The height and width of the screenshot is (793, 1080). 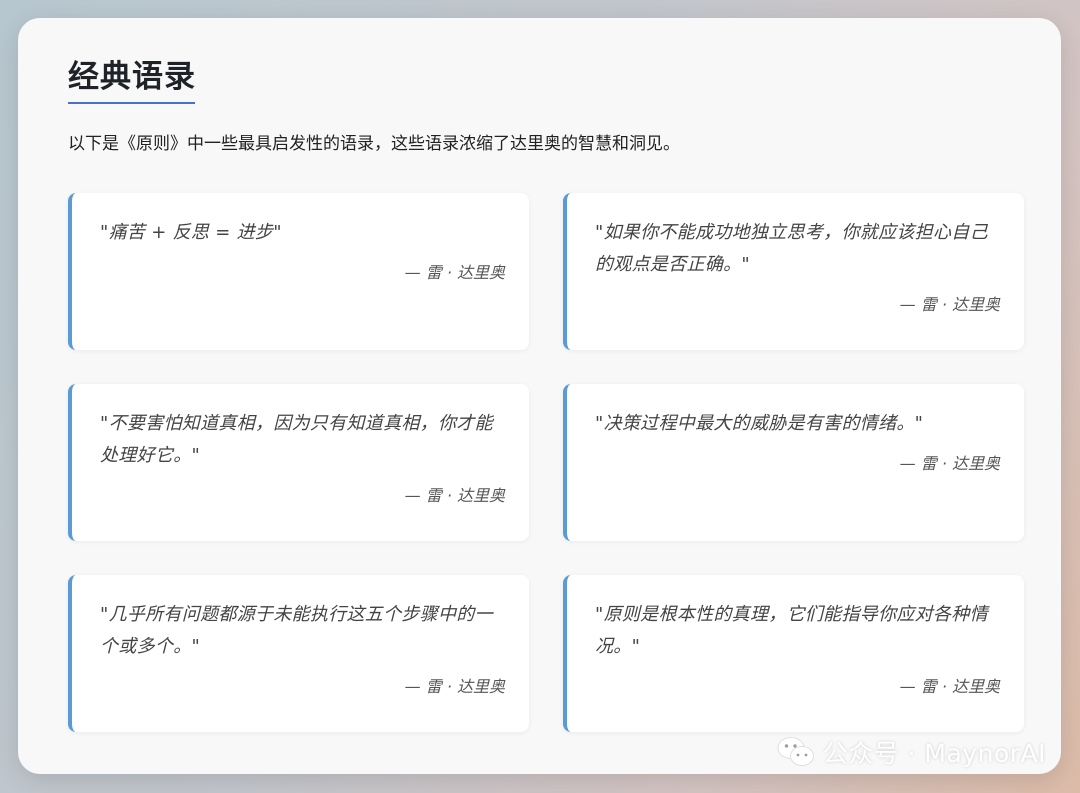 I want to click on quote-text: "如果你不能成功地独立思考，你就应该担心自己的观点是否正确。", so click(x=791, y=248).